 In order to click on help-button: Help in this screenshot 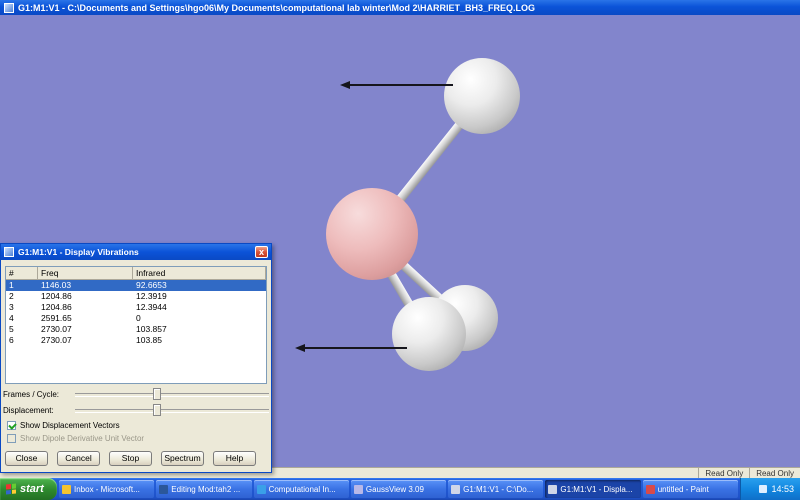, I will do `click(234, 458)`.